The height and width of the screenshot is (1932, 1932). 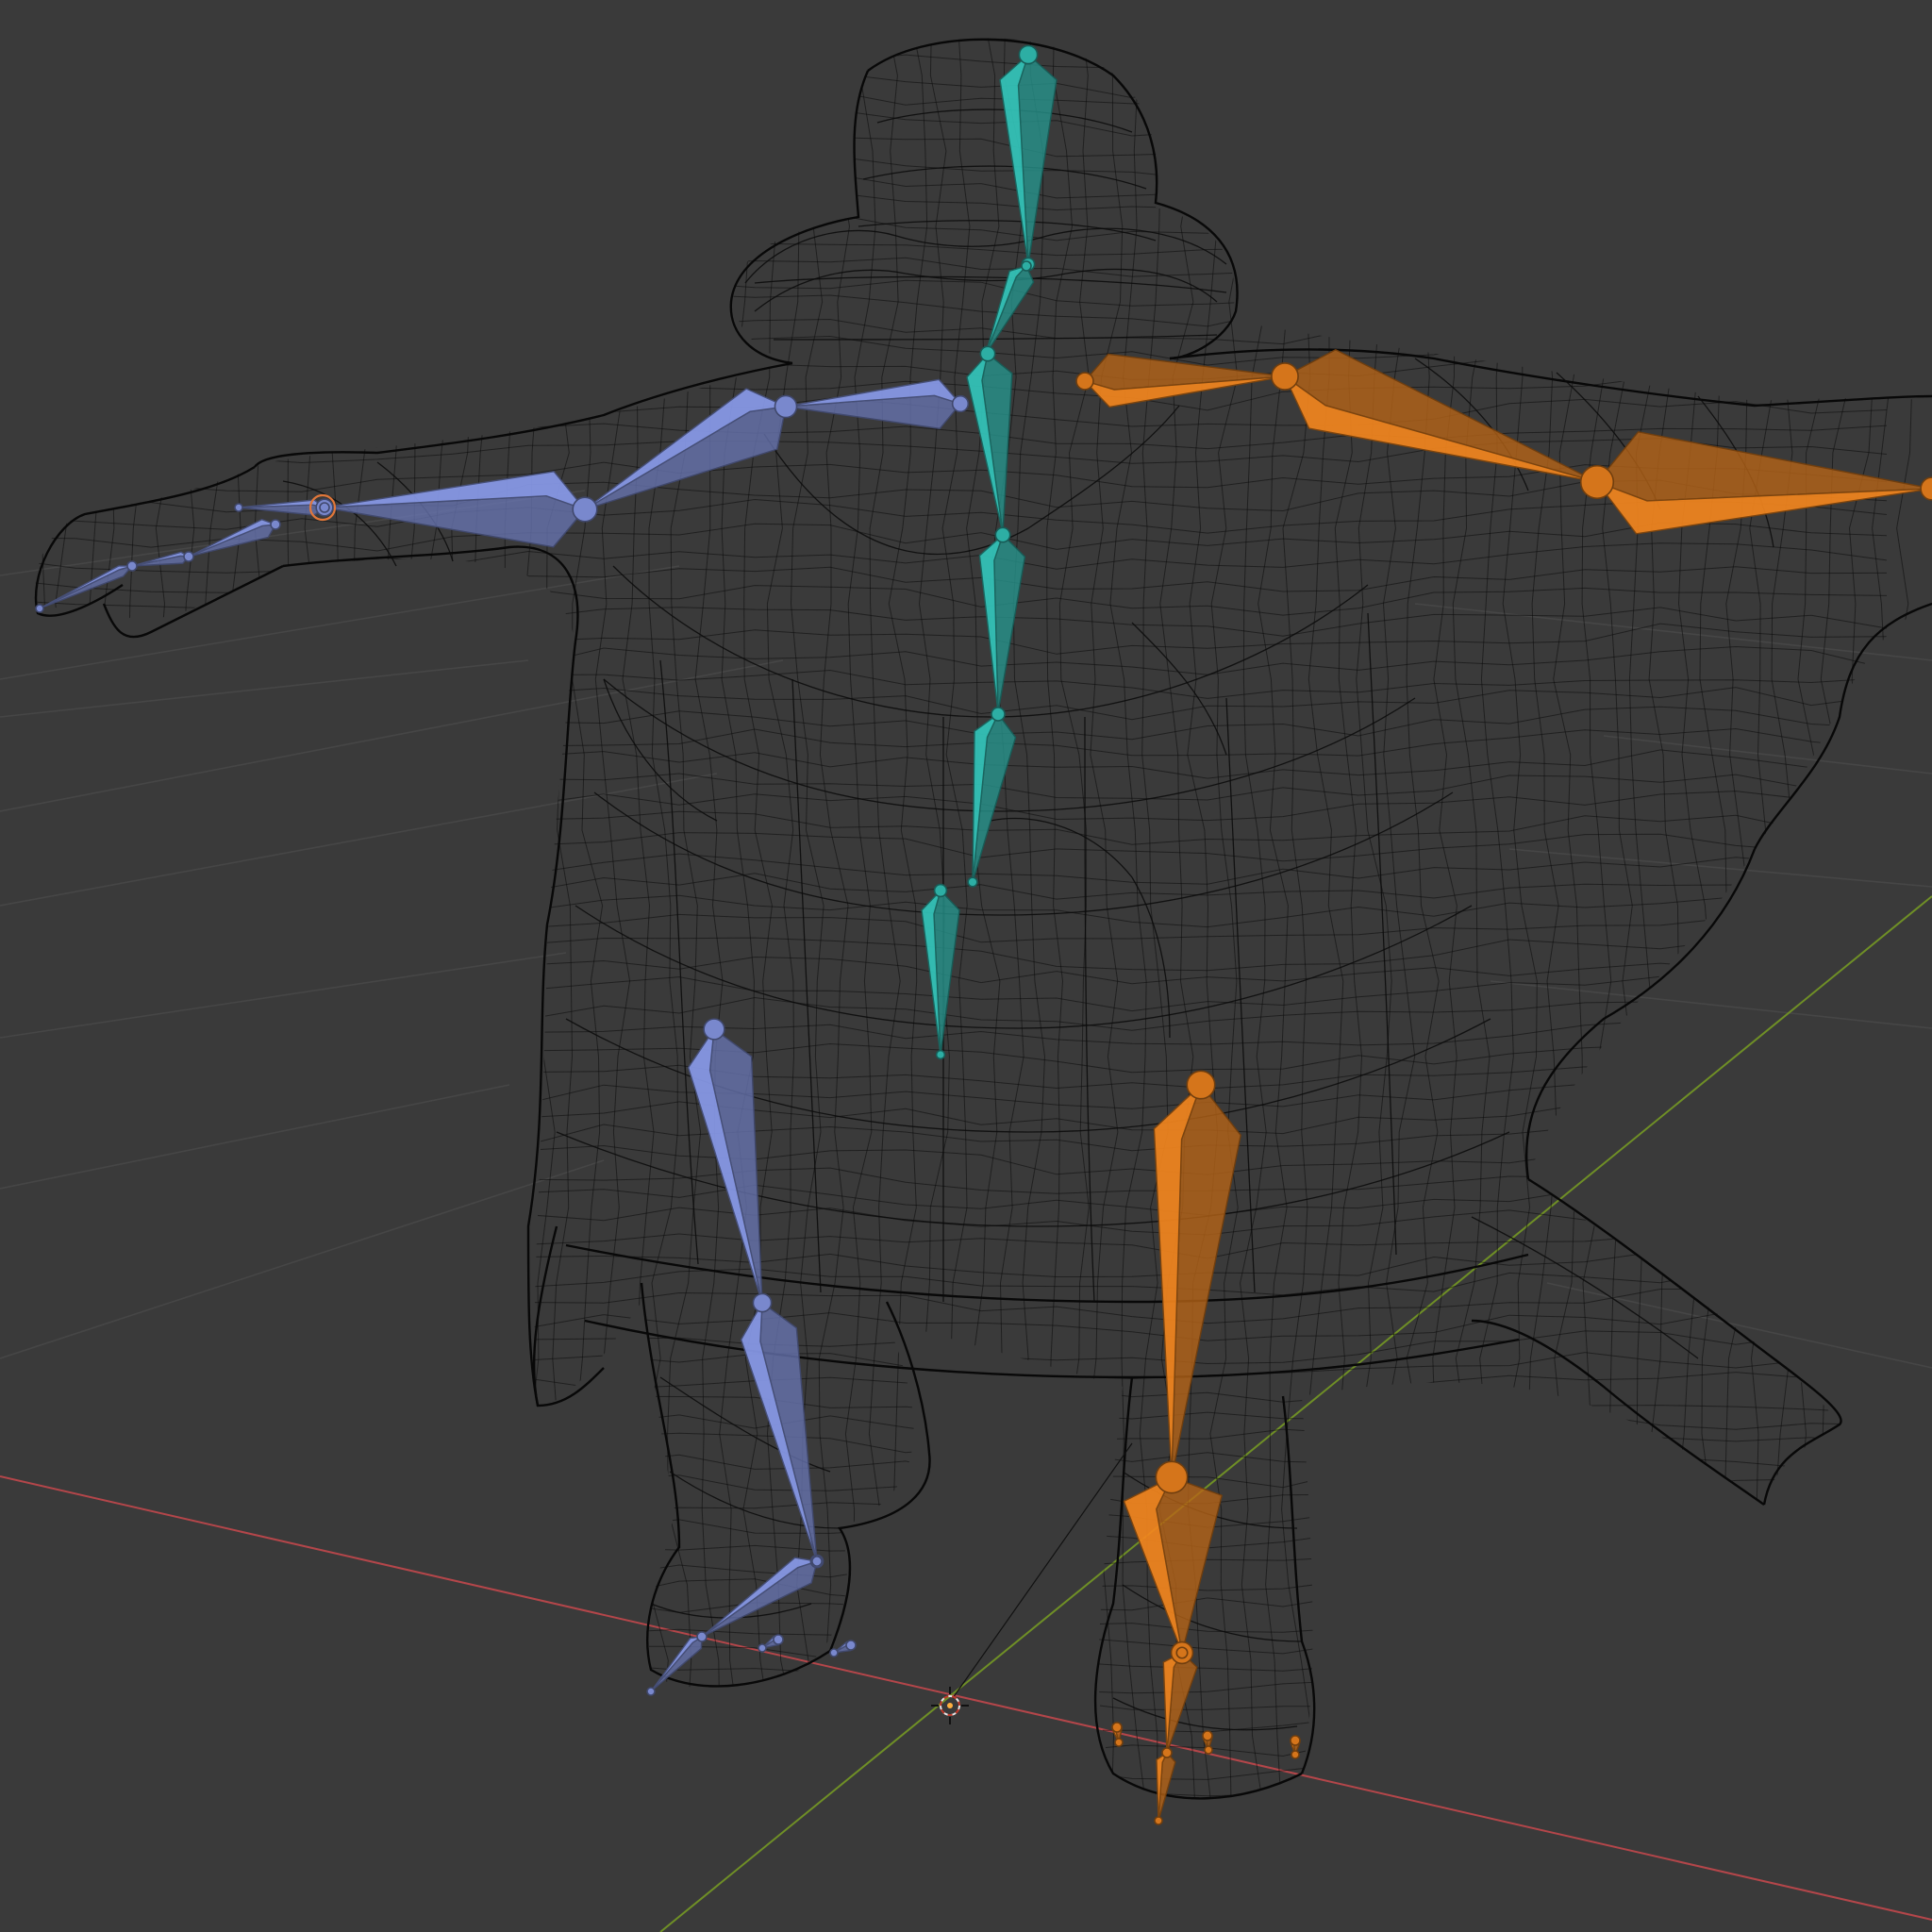 What do you see at coordinates (960, 404) in the screenshot?
I see `bone-shoulder-l-head-joint` at bounding box center [960, 404].